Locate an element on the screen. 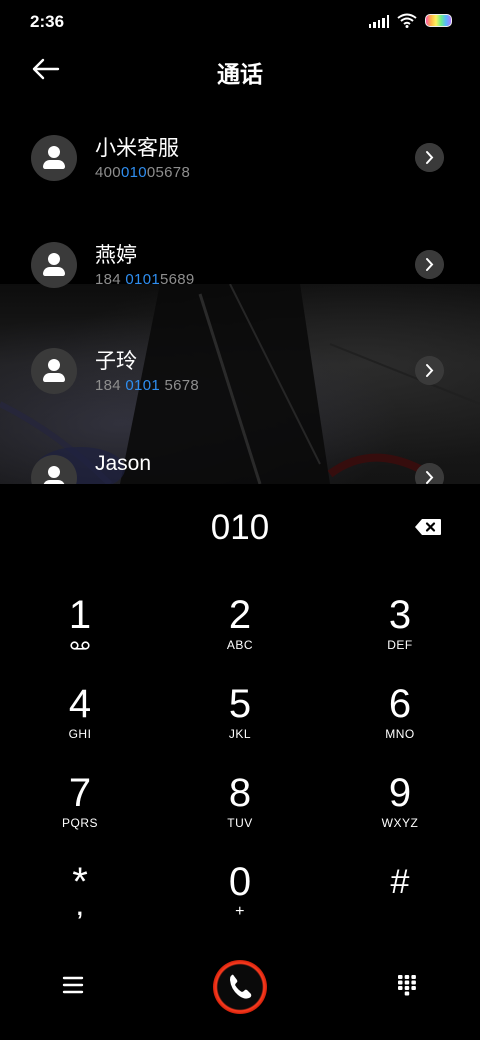 This screenshot has width=480, height=1040. header: 通话 is located at coordinates (240, 70).